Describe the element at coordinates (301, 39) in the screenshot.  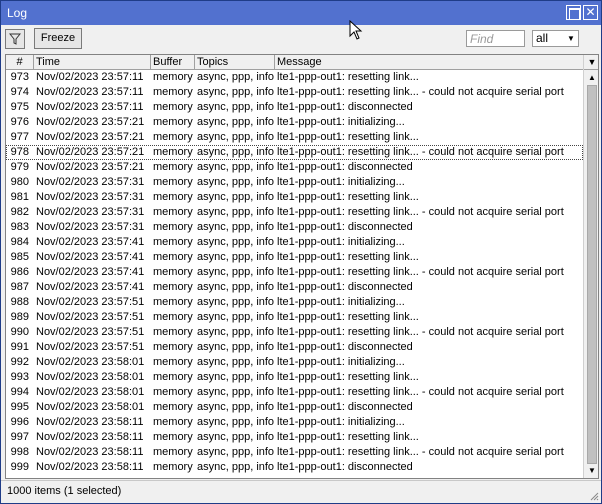
I see `toolbar: Freeze all ▼` at that location.